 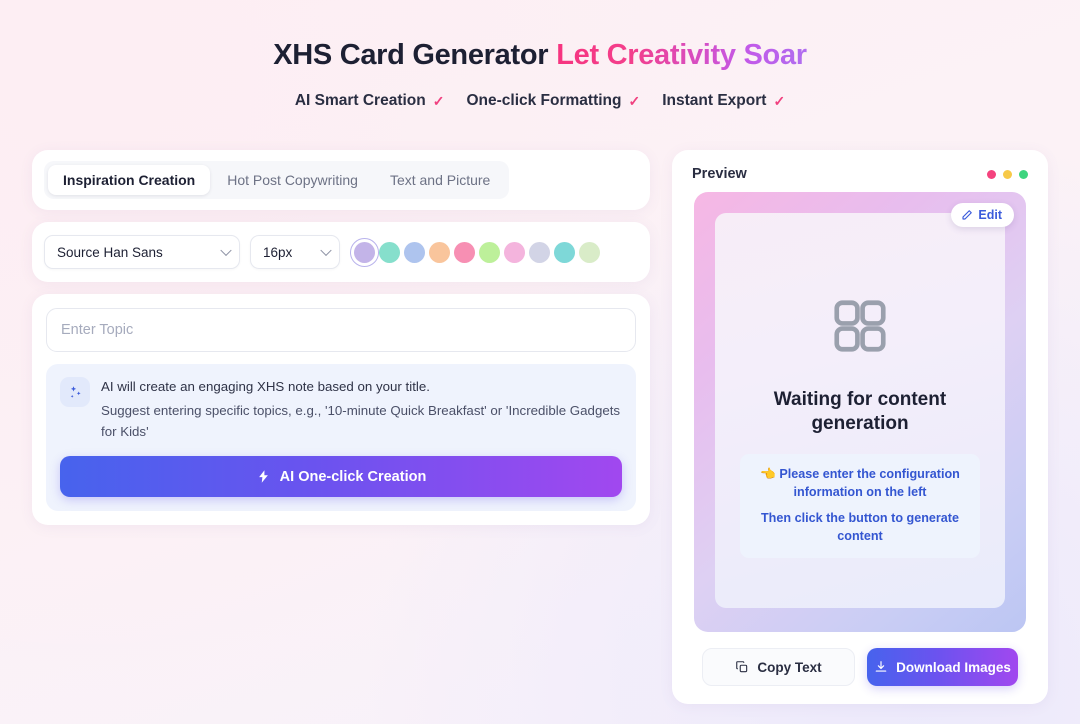 What do you see at coordinates (278, 252) in the screenshot?
I see `font-size-value: 16px` at bounding box center [278, 252].